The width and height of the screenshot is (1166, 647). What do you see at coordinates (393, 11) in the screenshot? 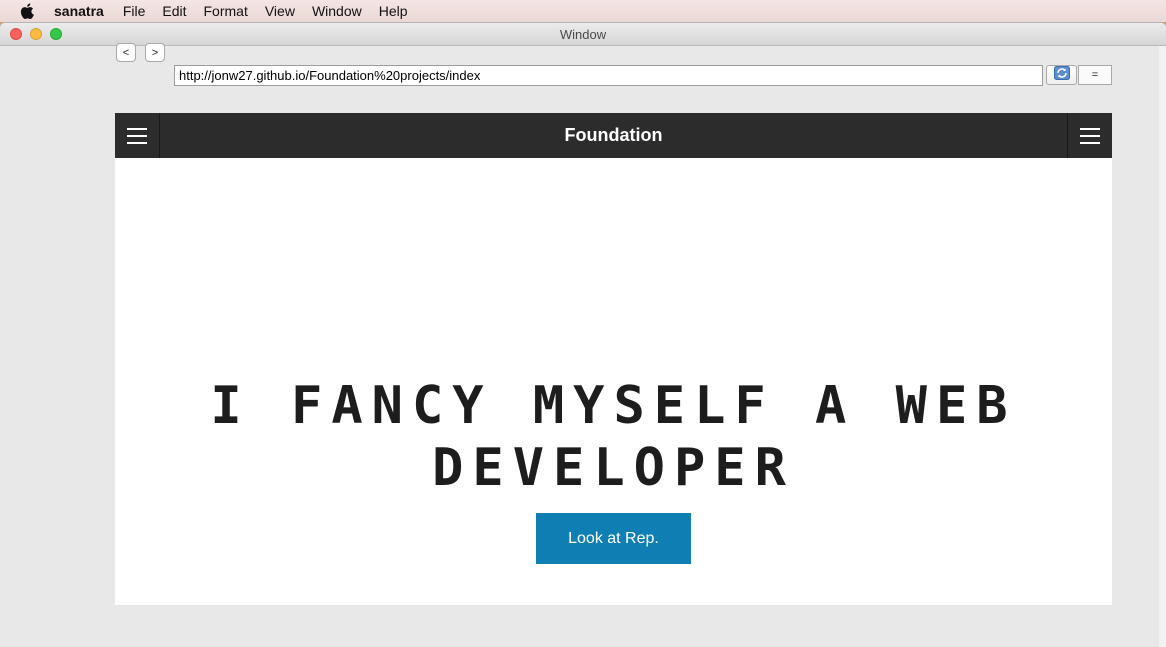
I see `menu-help: Help` at bounding box center [393, 11].